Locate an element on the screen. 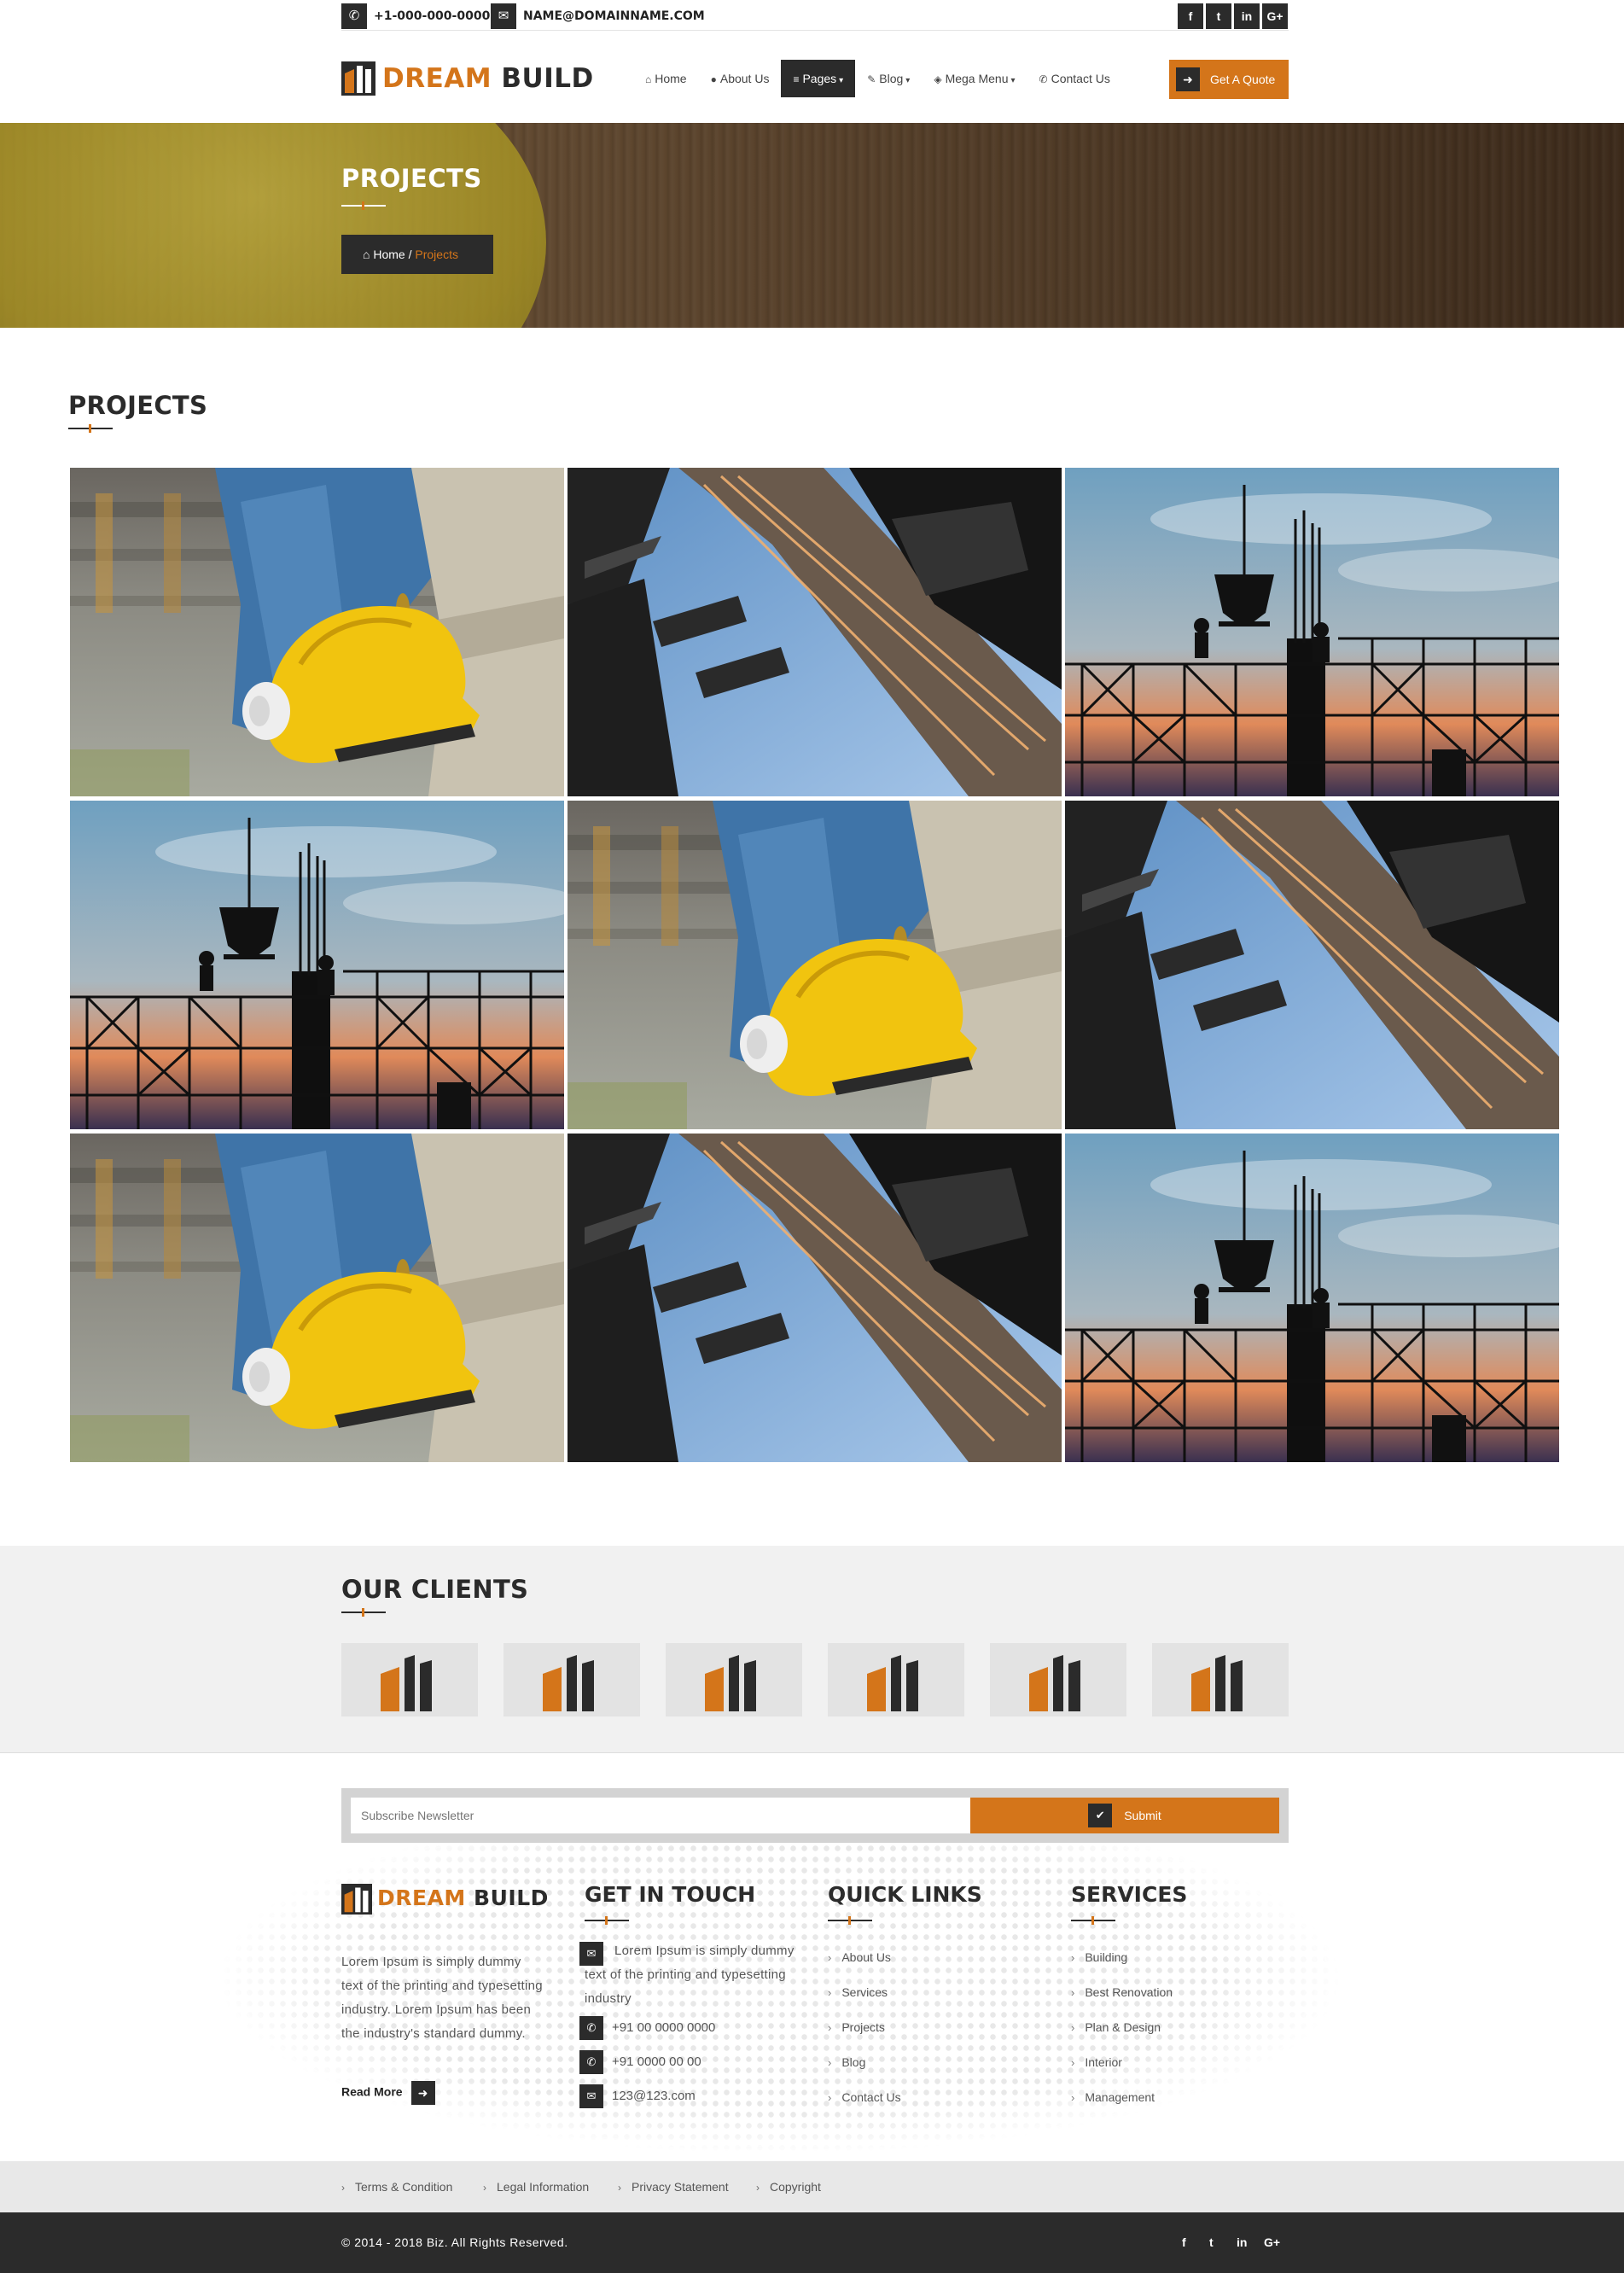  newsletter-email-input is located at coordinates (661, 1815).